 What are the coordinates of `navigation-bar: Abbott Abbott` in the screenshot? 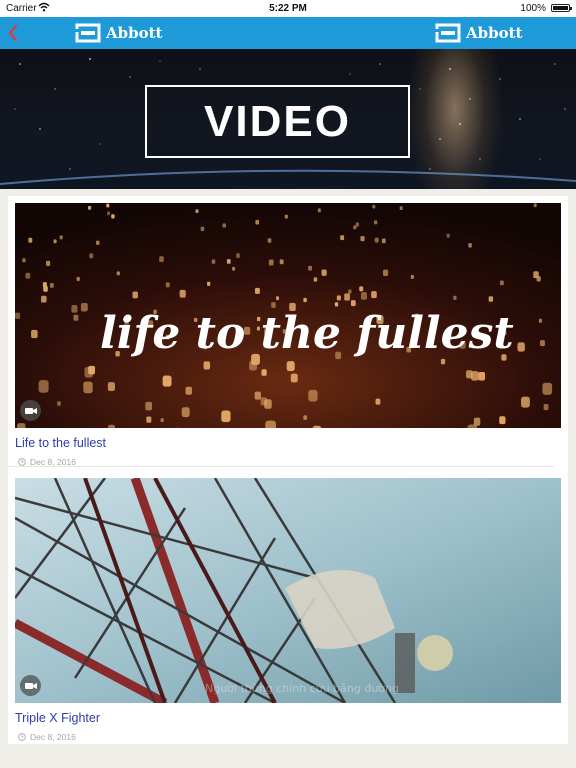 It's located at (288, 33).